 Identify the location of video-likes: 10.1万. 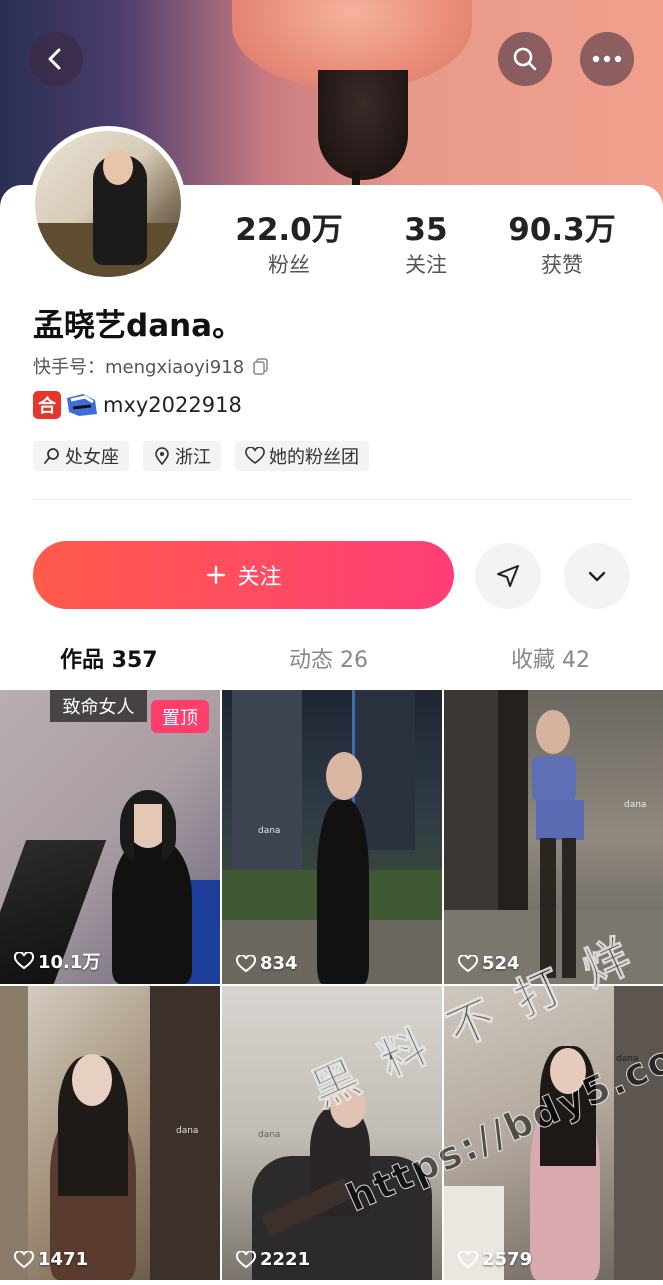
(57, 961).